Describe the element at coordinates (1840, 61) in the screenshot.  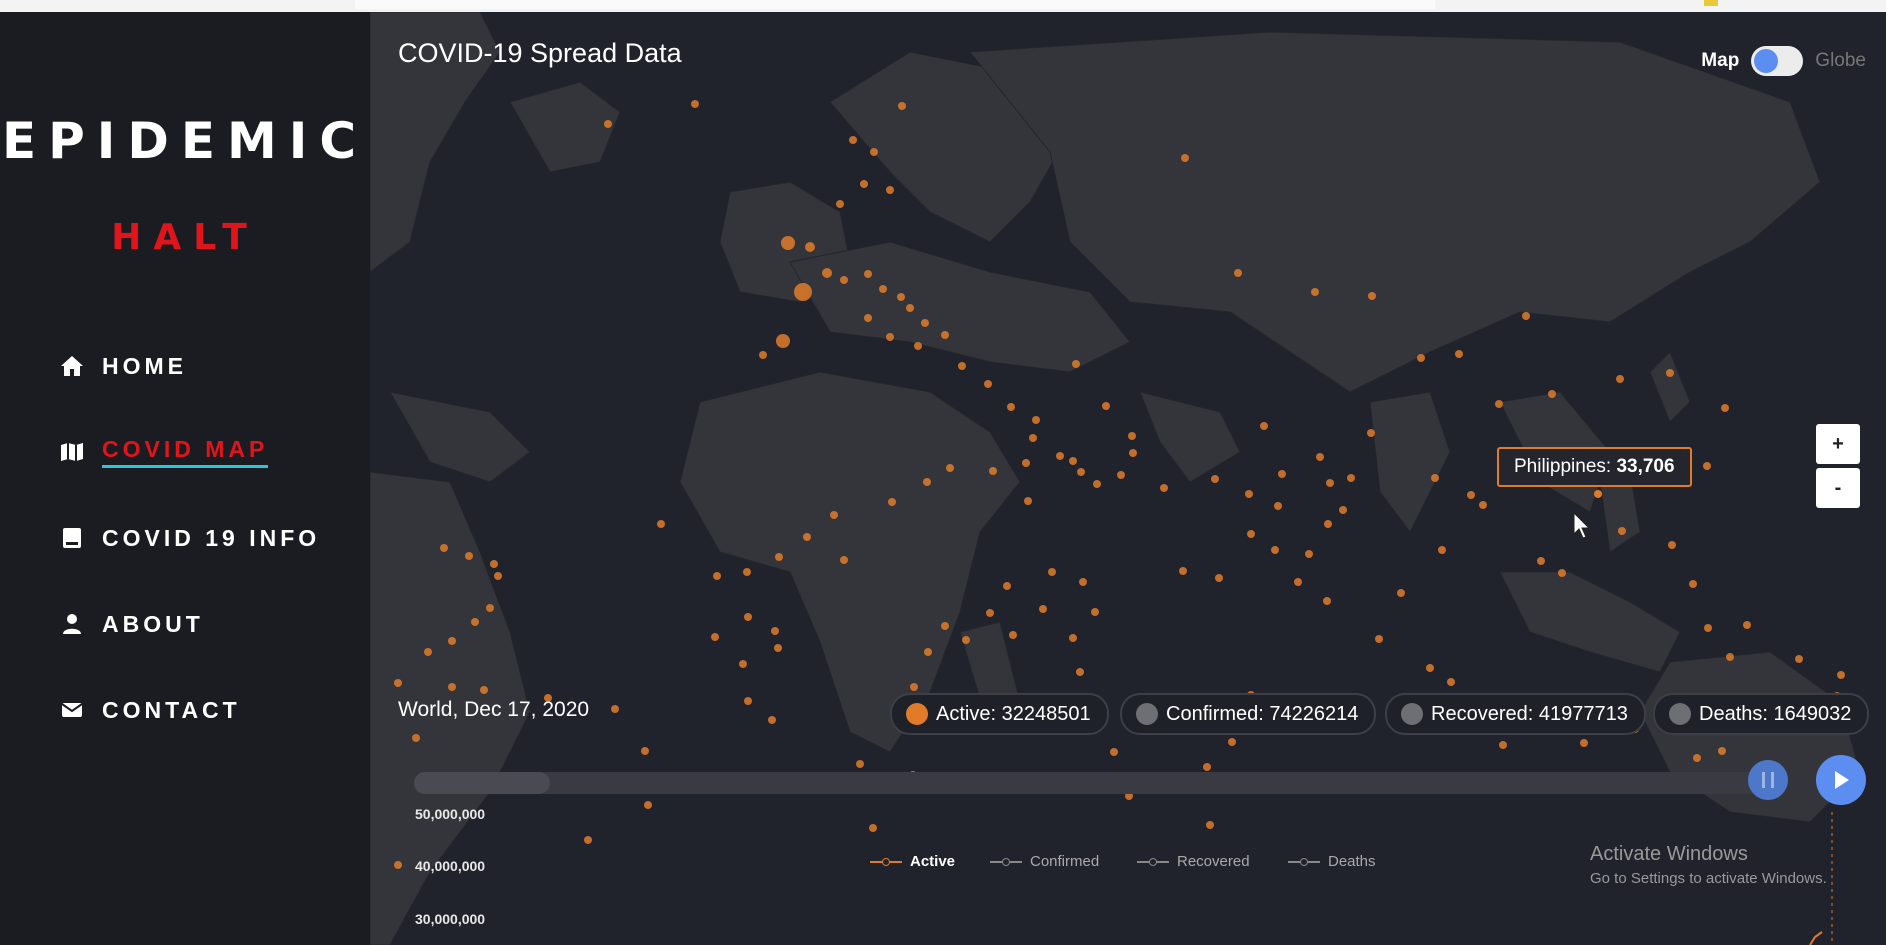
I see `toggle-label-globe: Globe` at that location.